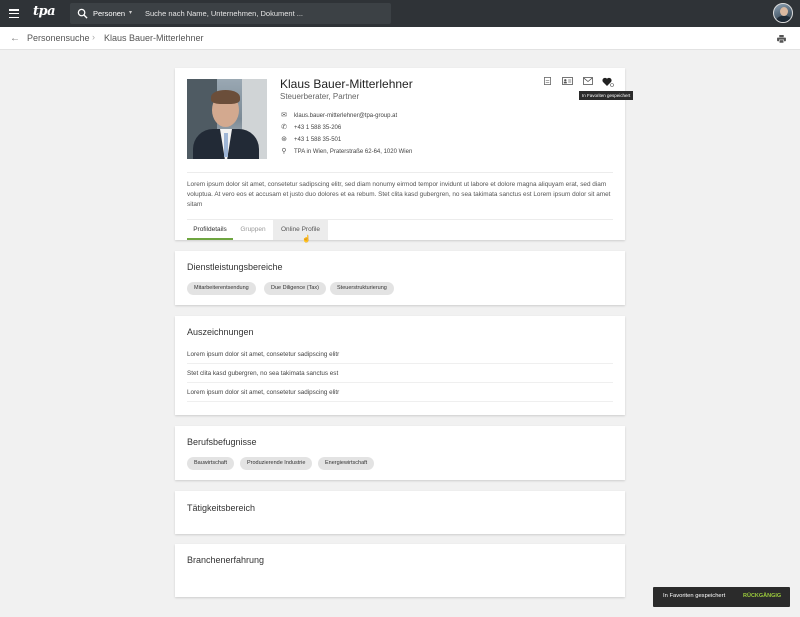 This screenshot has width=800, height=617. I want to click on top-app-bar: tpa Personen ▾, so click(400, 13).